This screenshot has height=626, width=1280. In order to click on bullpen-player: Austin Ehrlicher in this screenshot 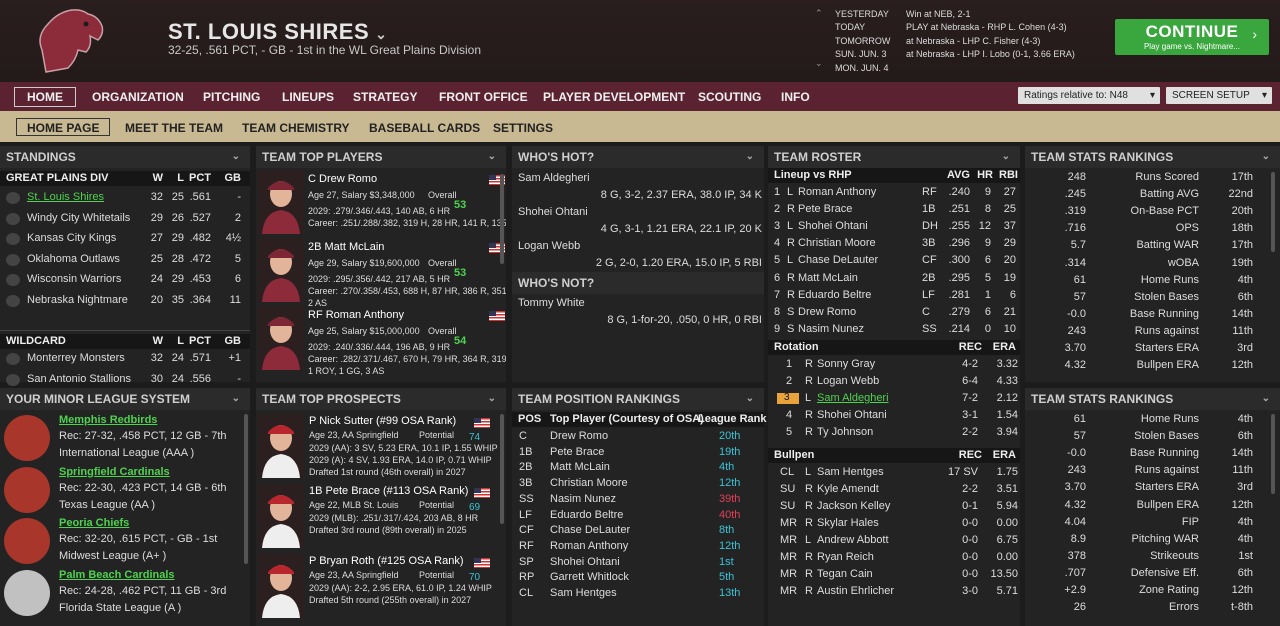, I will do `click(855, 591)`.